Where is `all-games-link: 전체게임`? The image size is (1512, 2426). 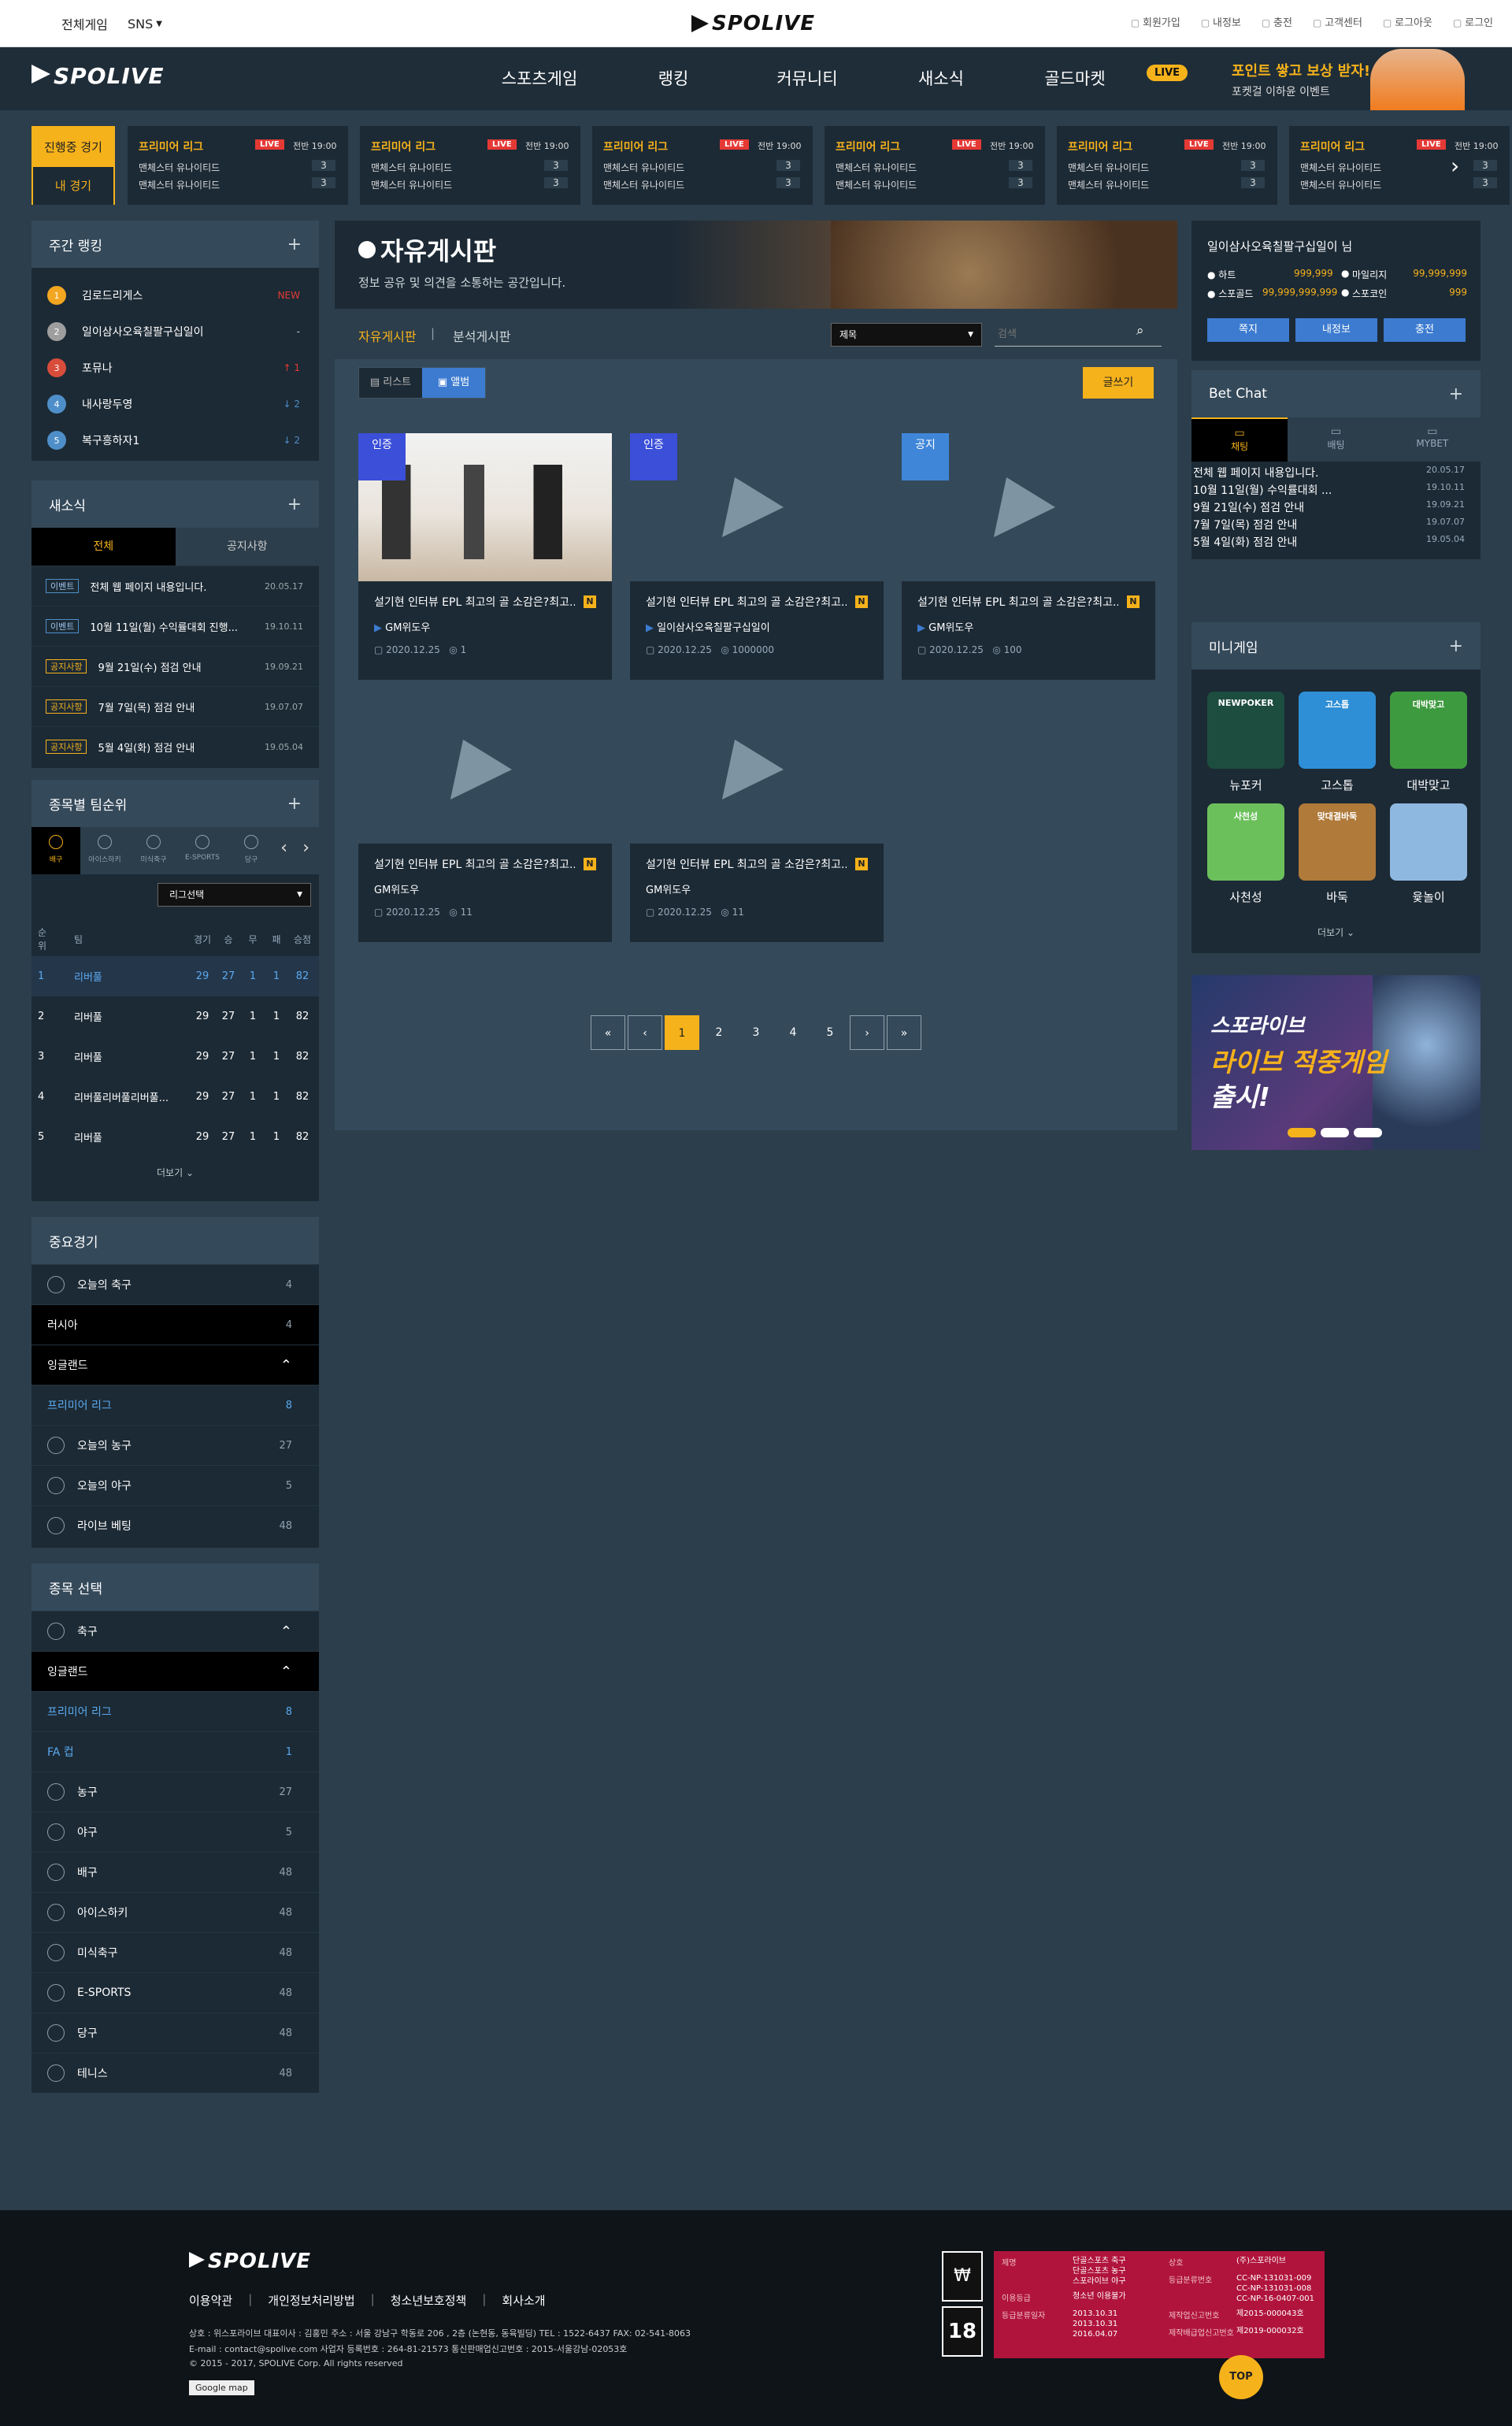 all-games-link: 전체게임 is located at coordinates (84, 23).